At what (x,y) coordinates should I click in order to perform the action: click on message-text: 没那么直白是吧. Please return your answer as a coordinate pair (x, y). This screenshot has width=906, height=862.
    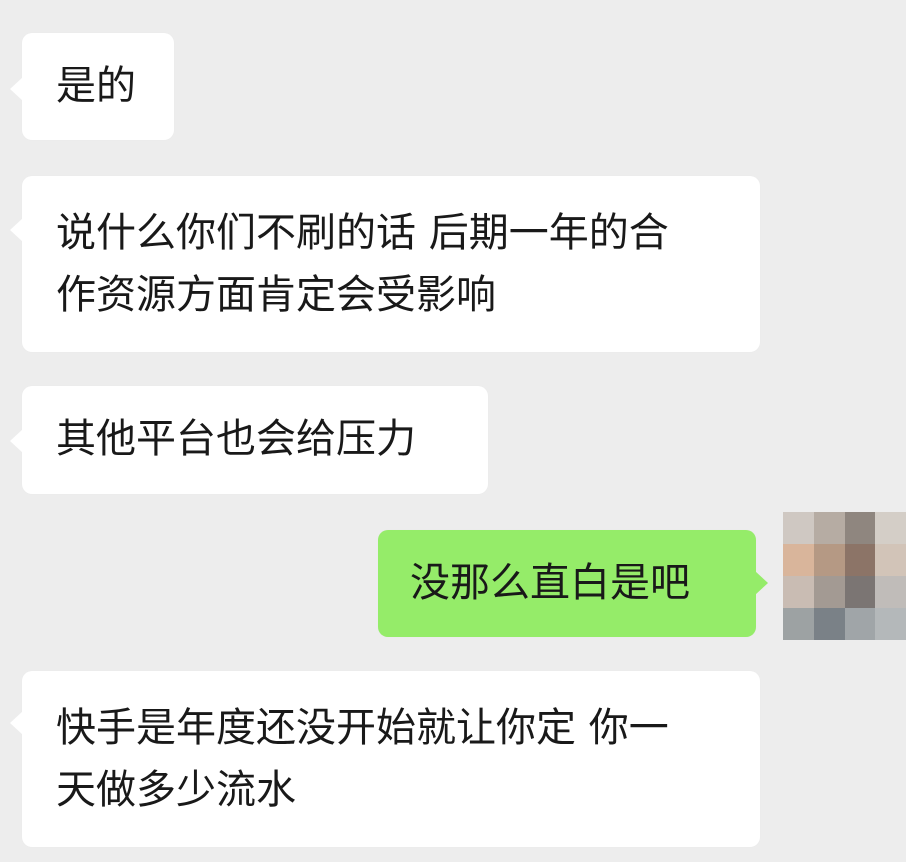
    Looking at the image, I should click on (550, 583).